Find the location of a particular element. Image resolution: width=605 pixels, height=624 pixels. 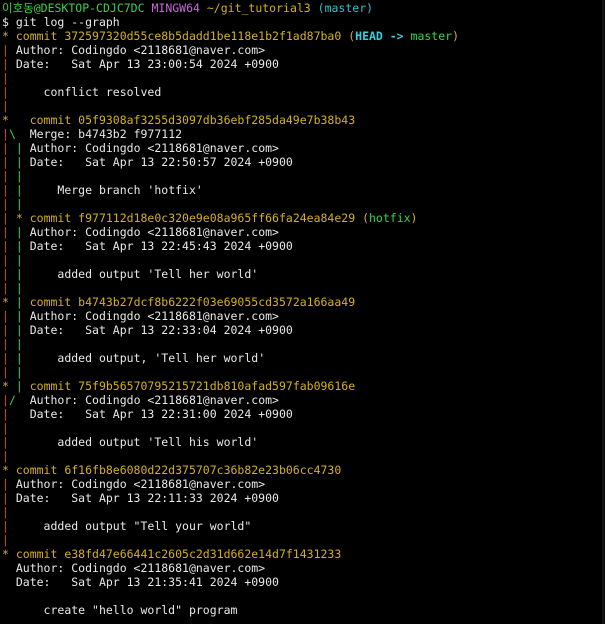

terminal-line: | | Date: Sat Apr 13 22:50:57 2024 +0900 is located at coordinates (303, 162).